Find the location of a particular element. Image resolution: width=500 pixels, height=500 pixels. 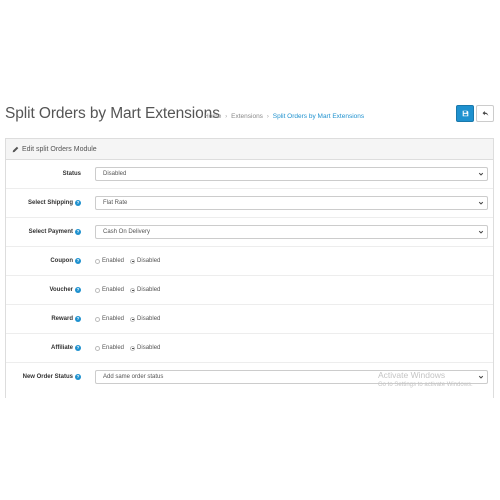

affiliate-radio-group: Enabled Disabled is located at coordinates (130, 348).